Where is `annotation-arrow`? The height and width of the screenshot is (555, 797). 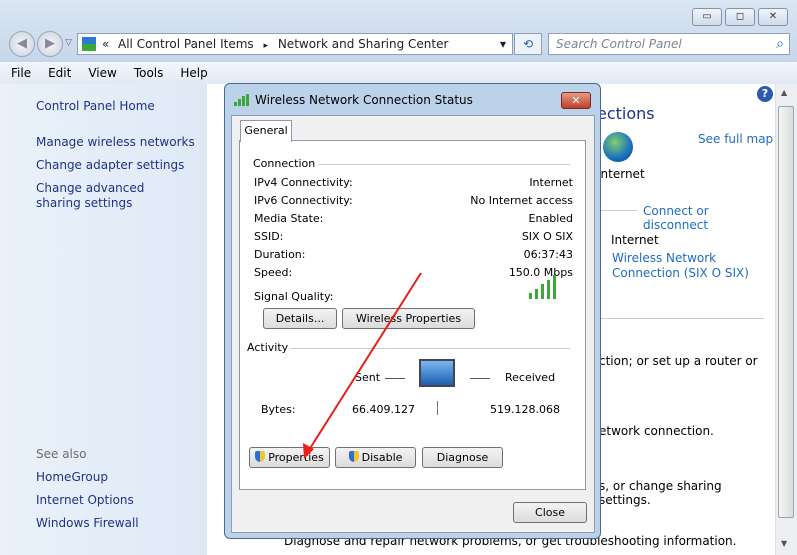
annotation-arrow is located at coordinates (362, 365).